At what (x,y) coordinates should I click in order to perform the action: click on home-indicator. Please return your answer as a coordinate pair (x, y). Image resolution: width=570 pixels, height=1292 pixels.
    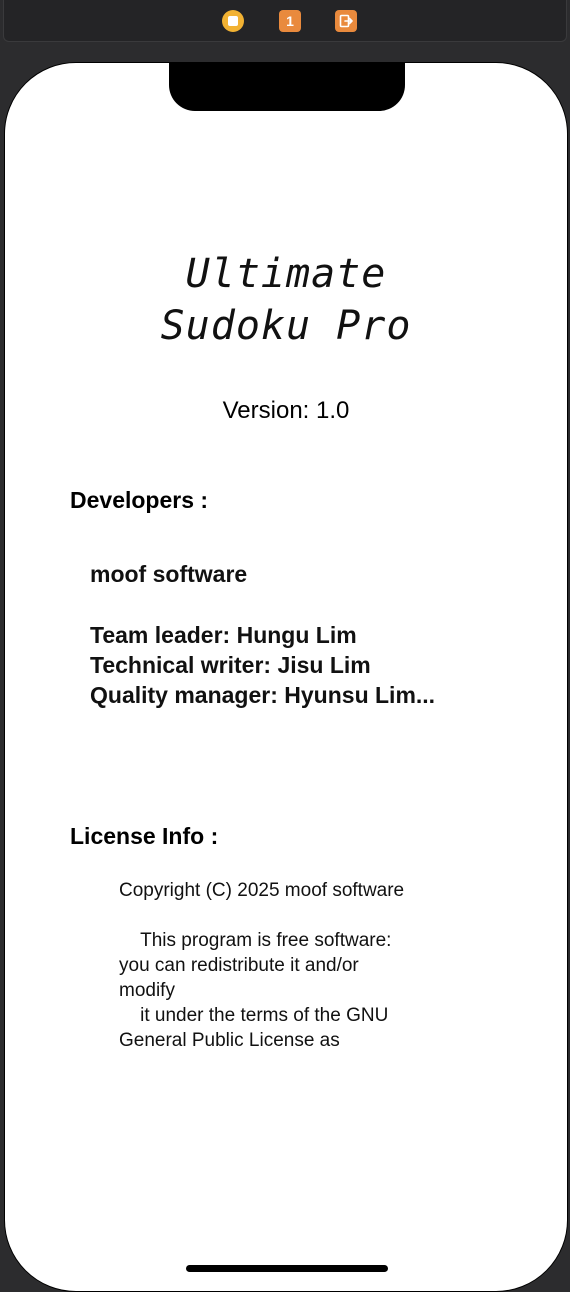
    Looking at the image, I should click on (287, 1268).